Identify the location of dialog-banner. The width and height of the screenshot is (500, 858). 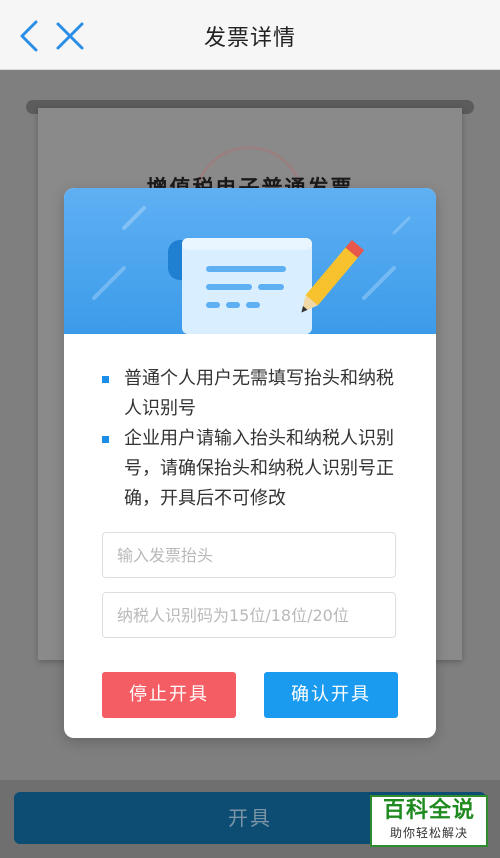
(250, 261).